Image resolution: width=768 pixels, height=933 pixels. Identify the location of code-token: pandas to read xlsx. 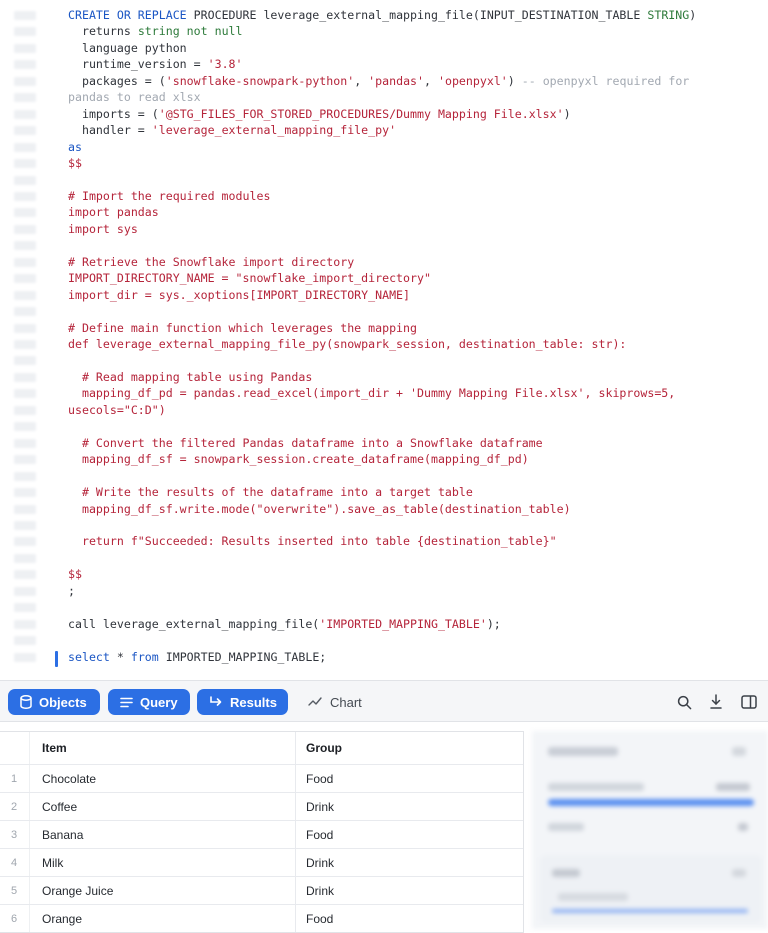
(134, 97).